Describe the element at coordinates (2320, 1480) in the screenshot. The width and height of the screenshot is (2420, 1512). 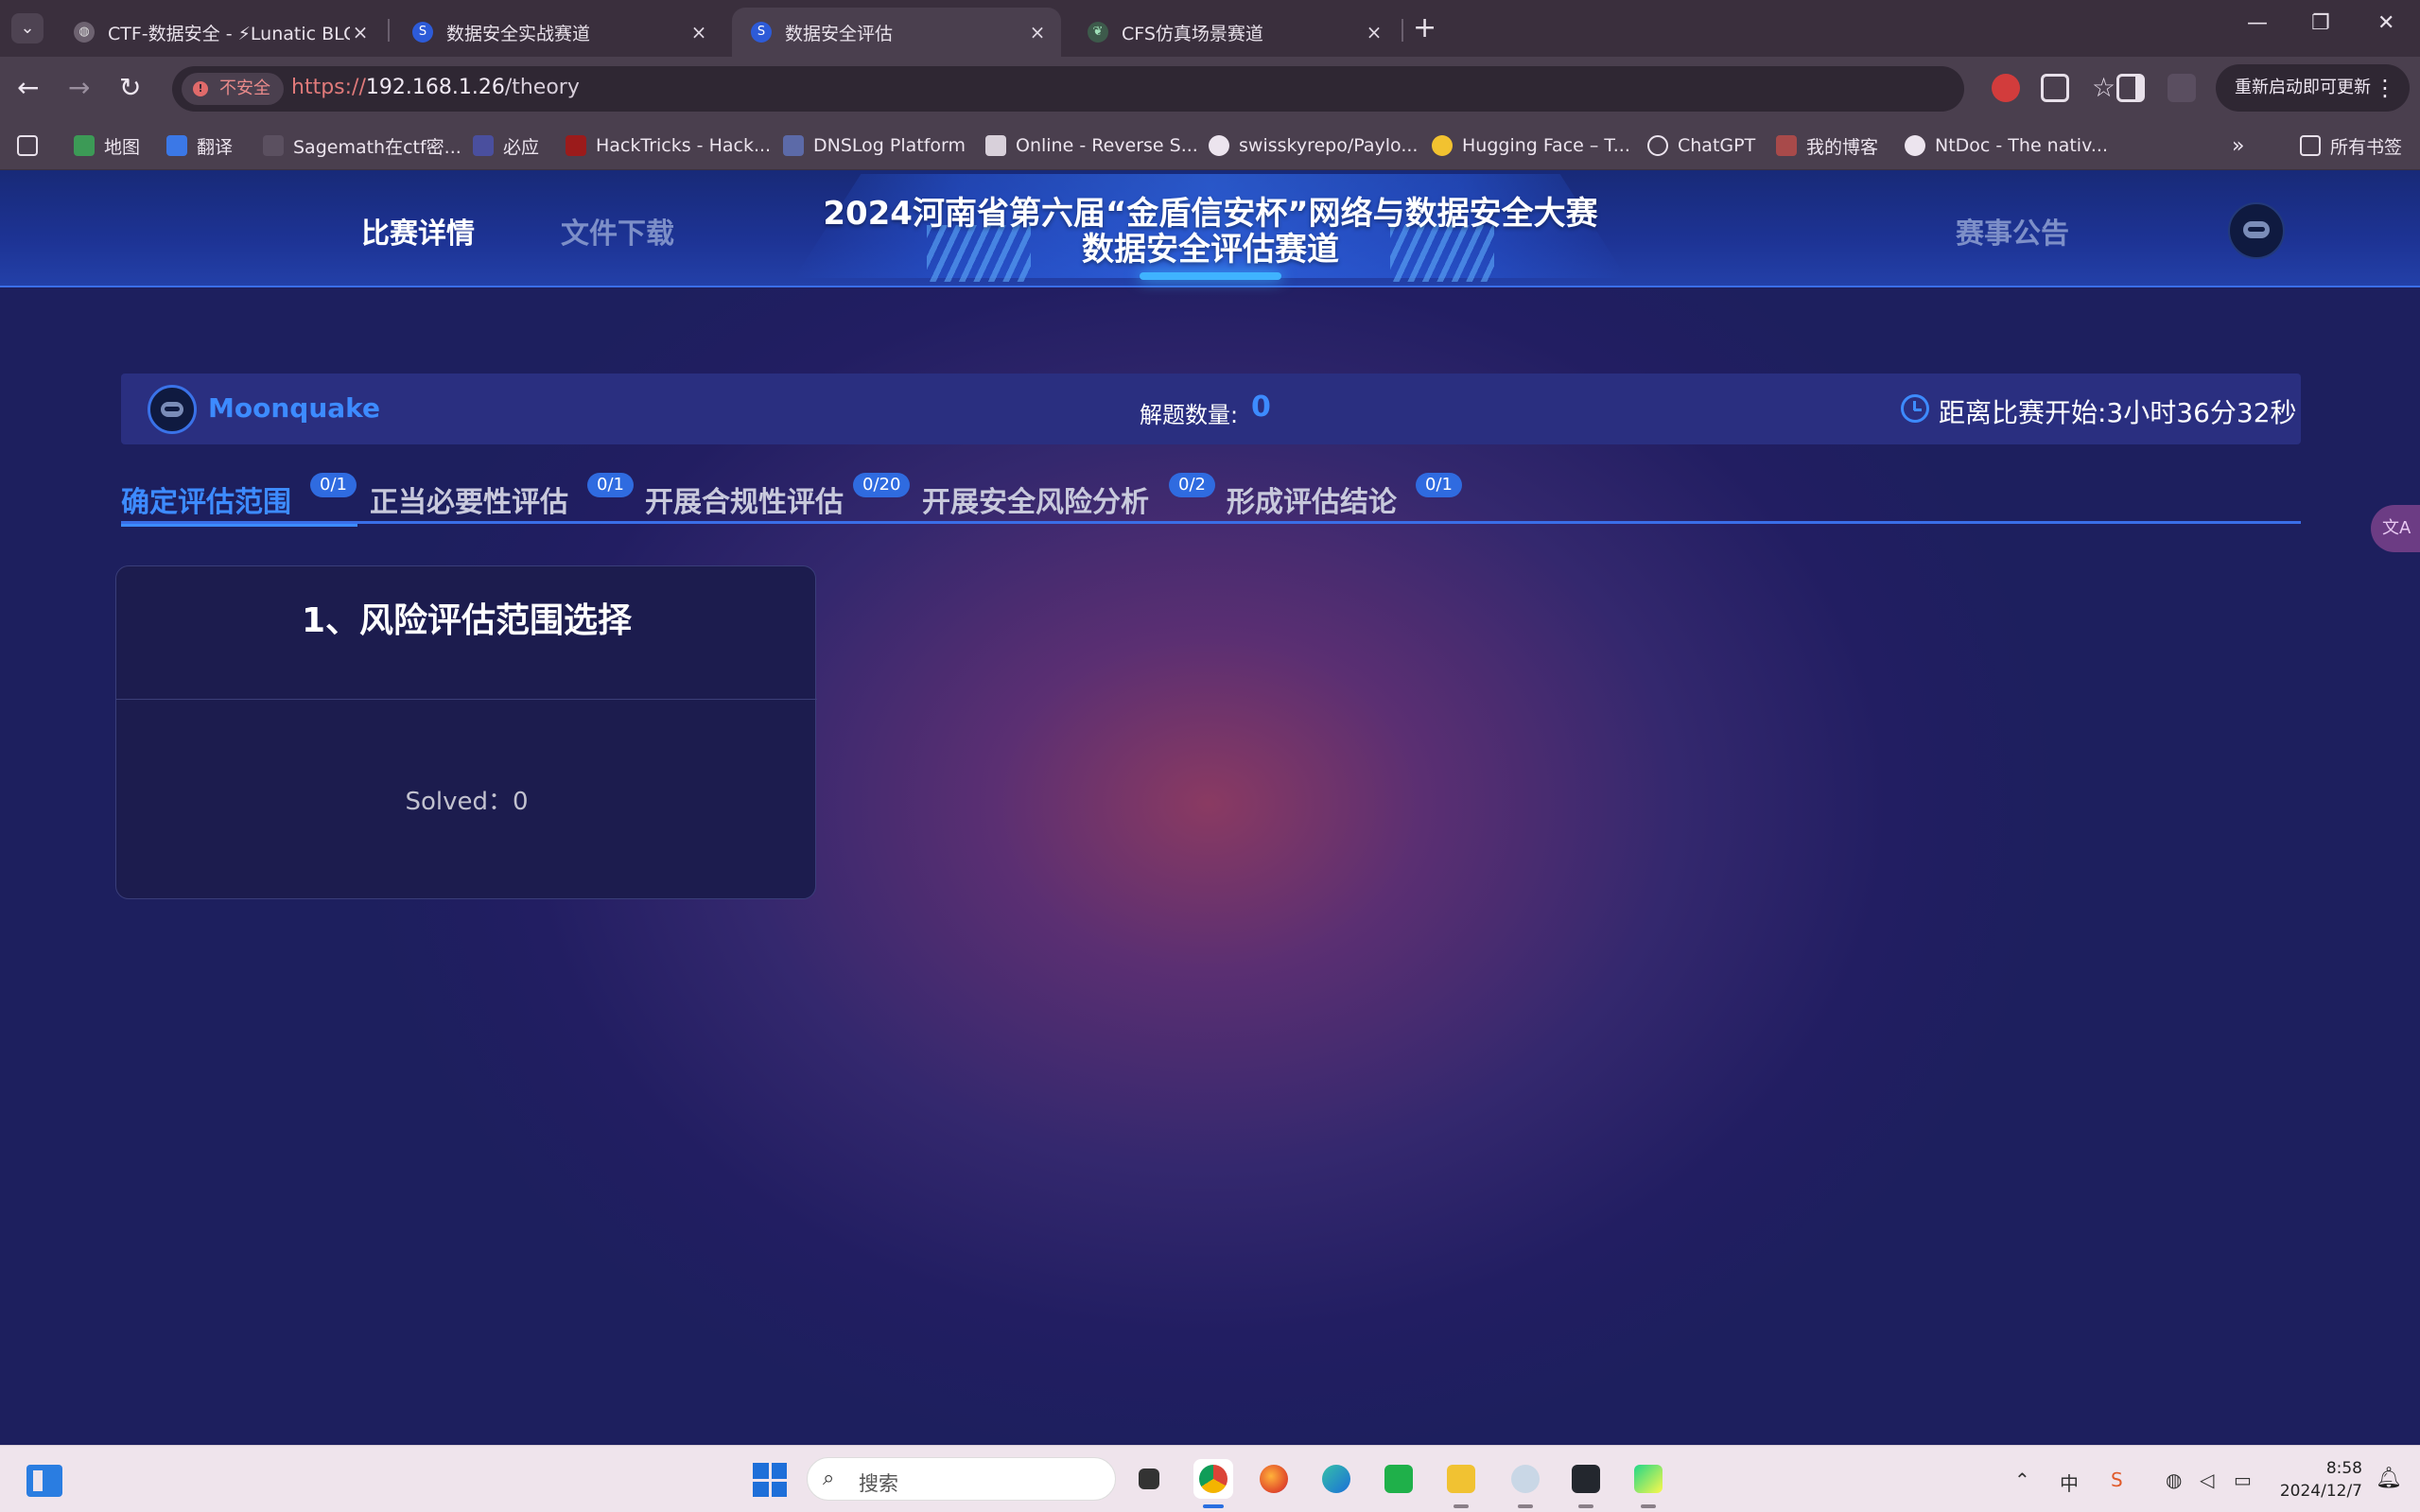
I see `system-clock: 8:58 2024/12/7` at that location.